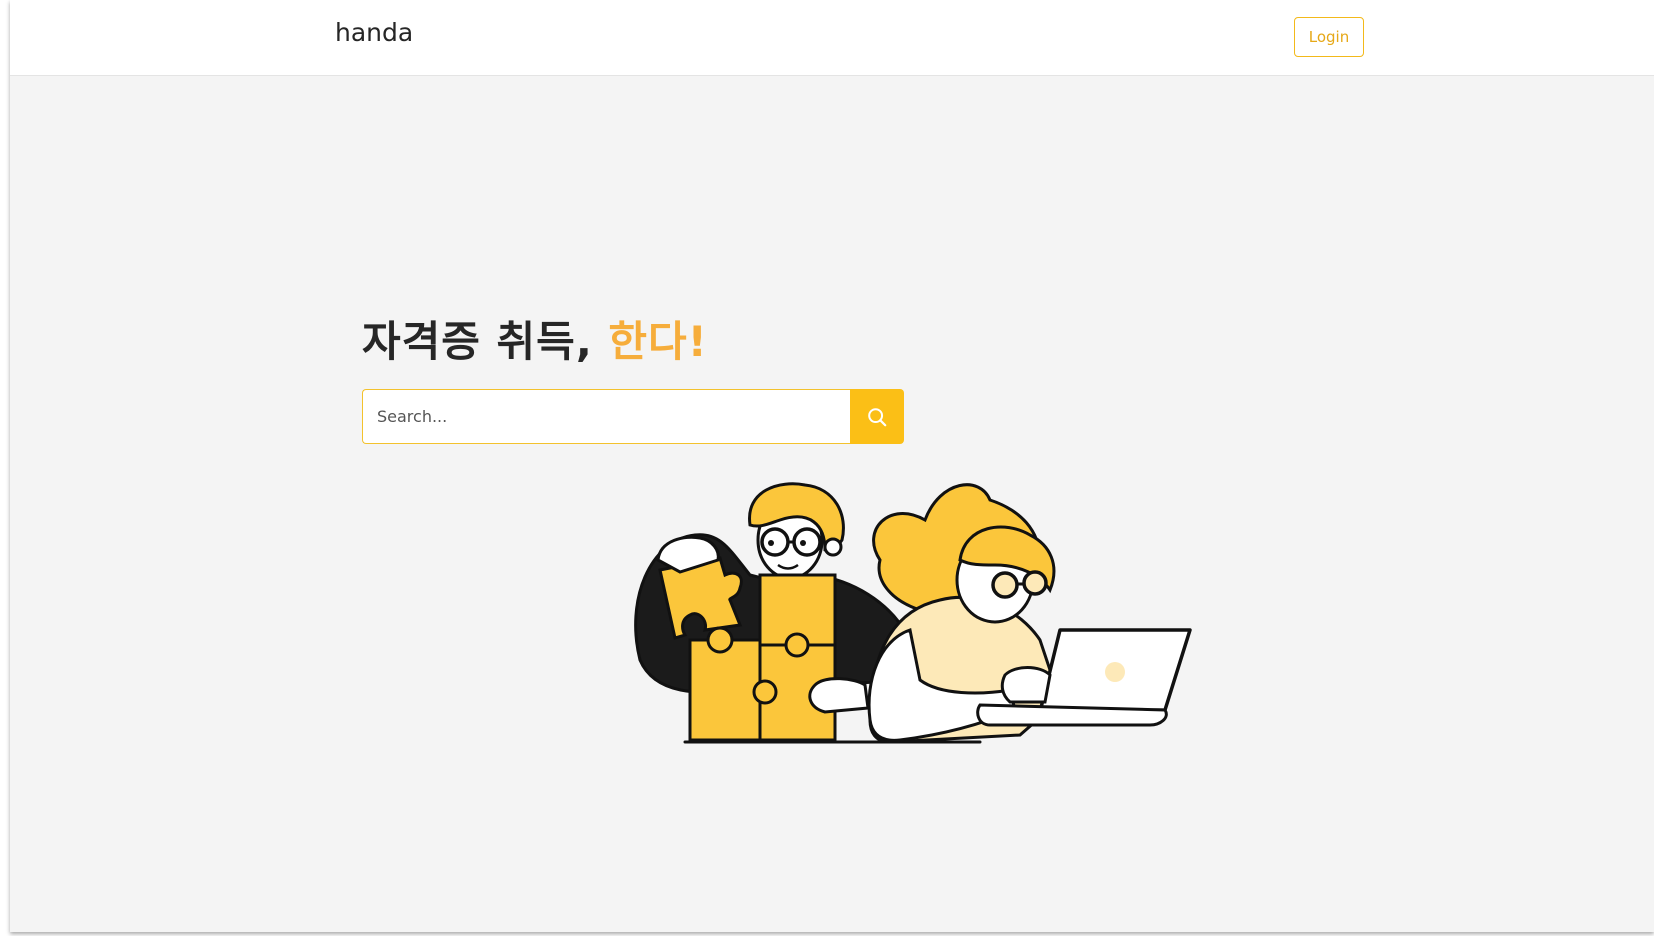 This screenshot has height=936, width=1654. Describe the element at coordinates (658, 341) in the screenshot. I see `hero-title-accent: 한다!` at that location.